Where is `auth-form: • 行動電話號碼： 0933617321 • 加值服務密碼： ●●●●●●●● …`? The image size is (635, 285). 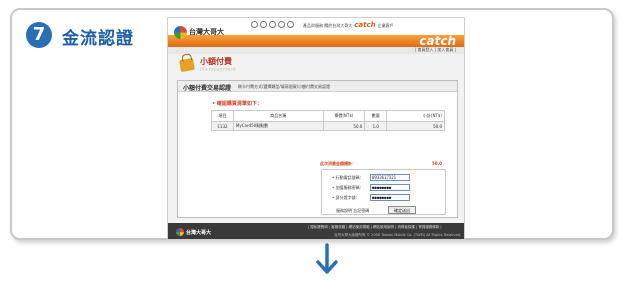 auth-form: • 行動電話號碼： 0933617321 • 加值服務密碼： ●●●●●●●● … is located at coordinates (383, 192).